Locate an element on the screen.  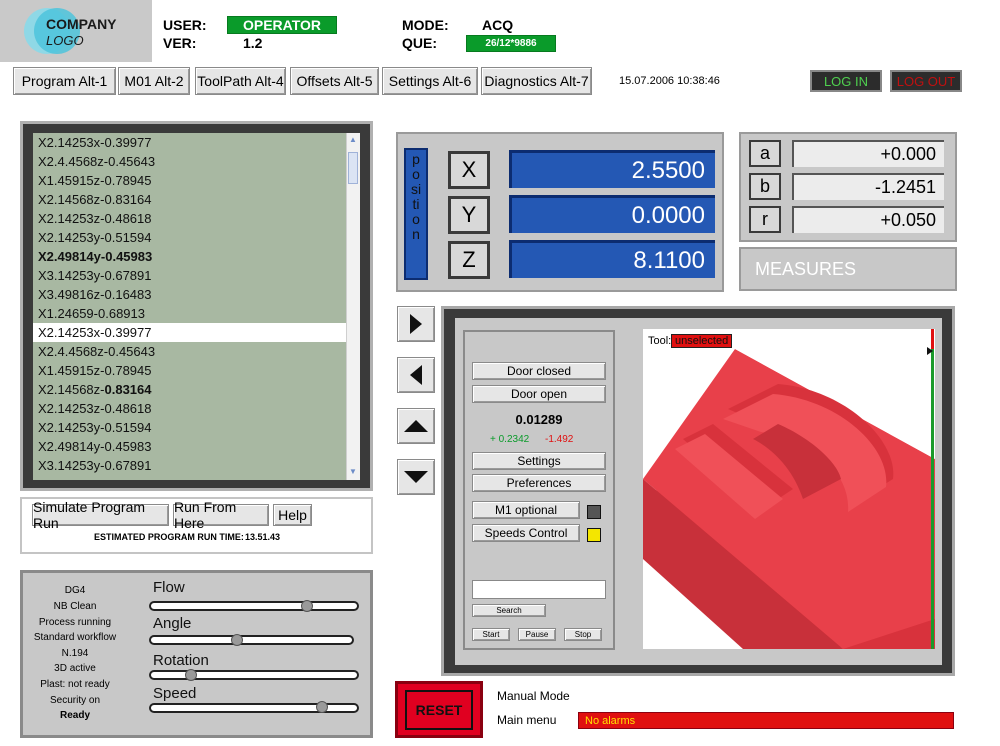
measure-label-r: r is located at coordinates (765, 219).